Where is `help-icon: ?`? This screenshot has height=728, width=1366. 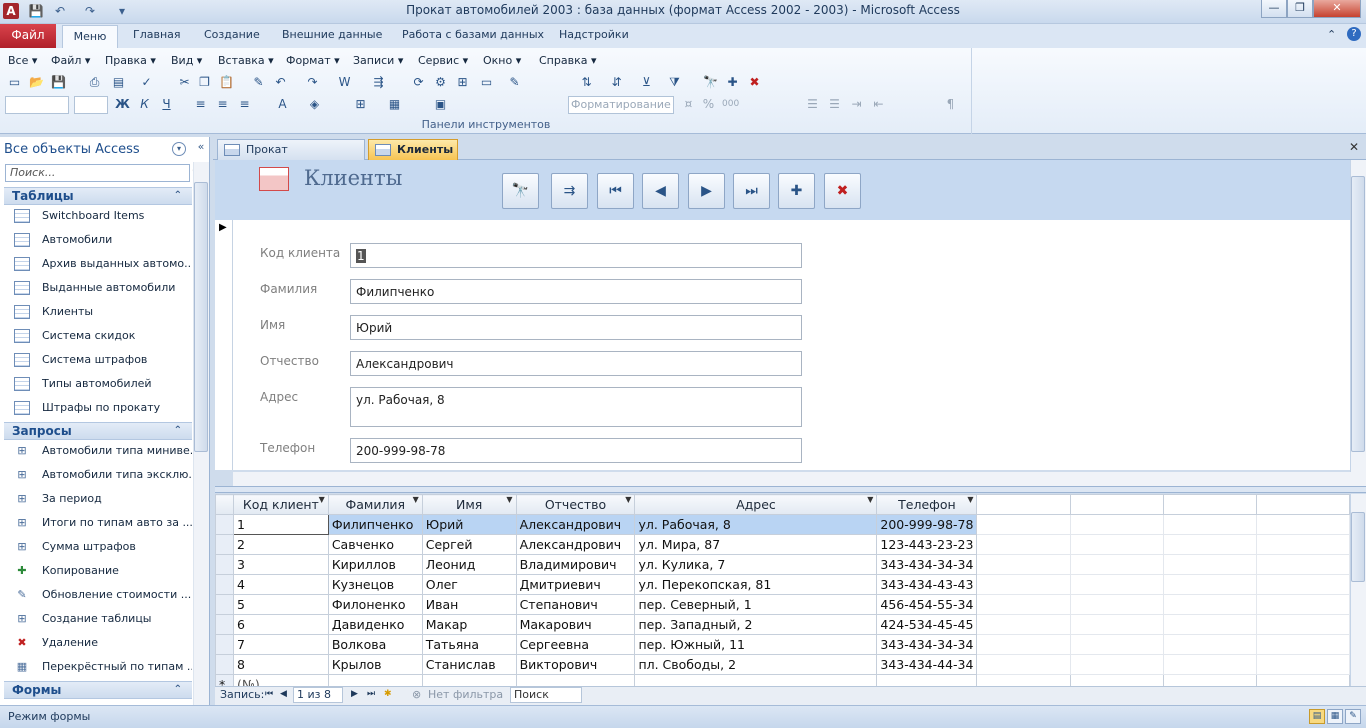
help-icon: ? is located at coordinates (1354, 34).